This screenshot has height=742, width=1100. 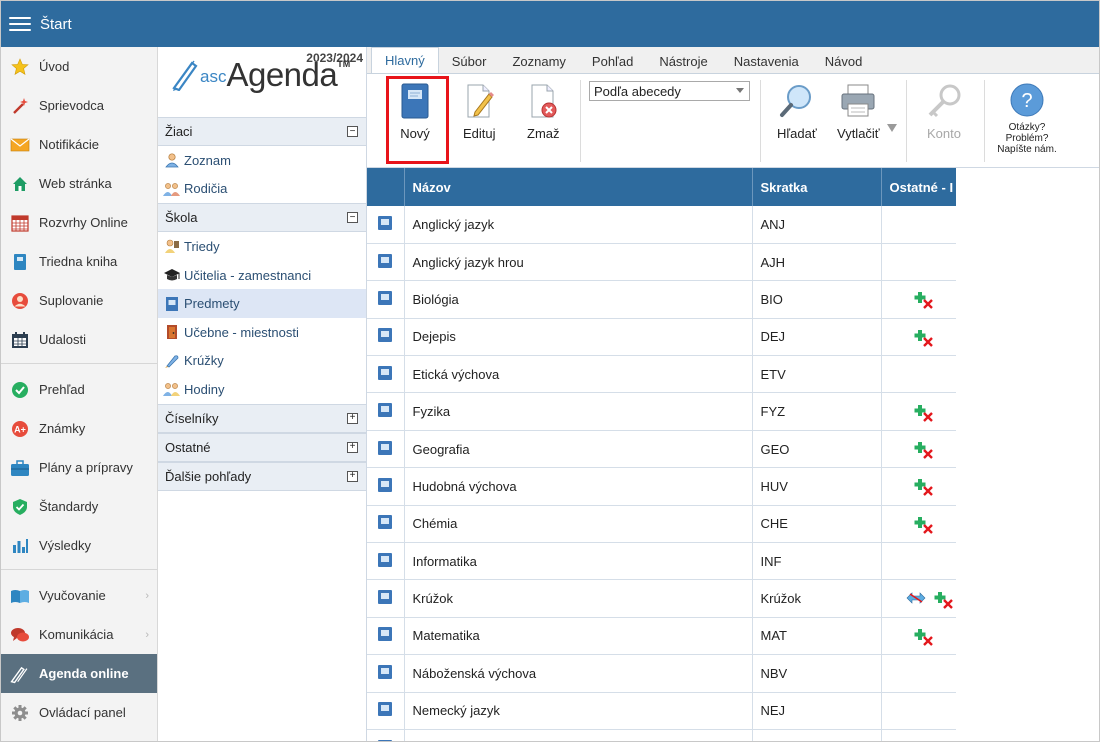 What do you see at coordinates (944, 111) in the screenshot?
I see `account-button: Konto` at bounding box center [944, 111].